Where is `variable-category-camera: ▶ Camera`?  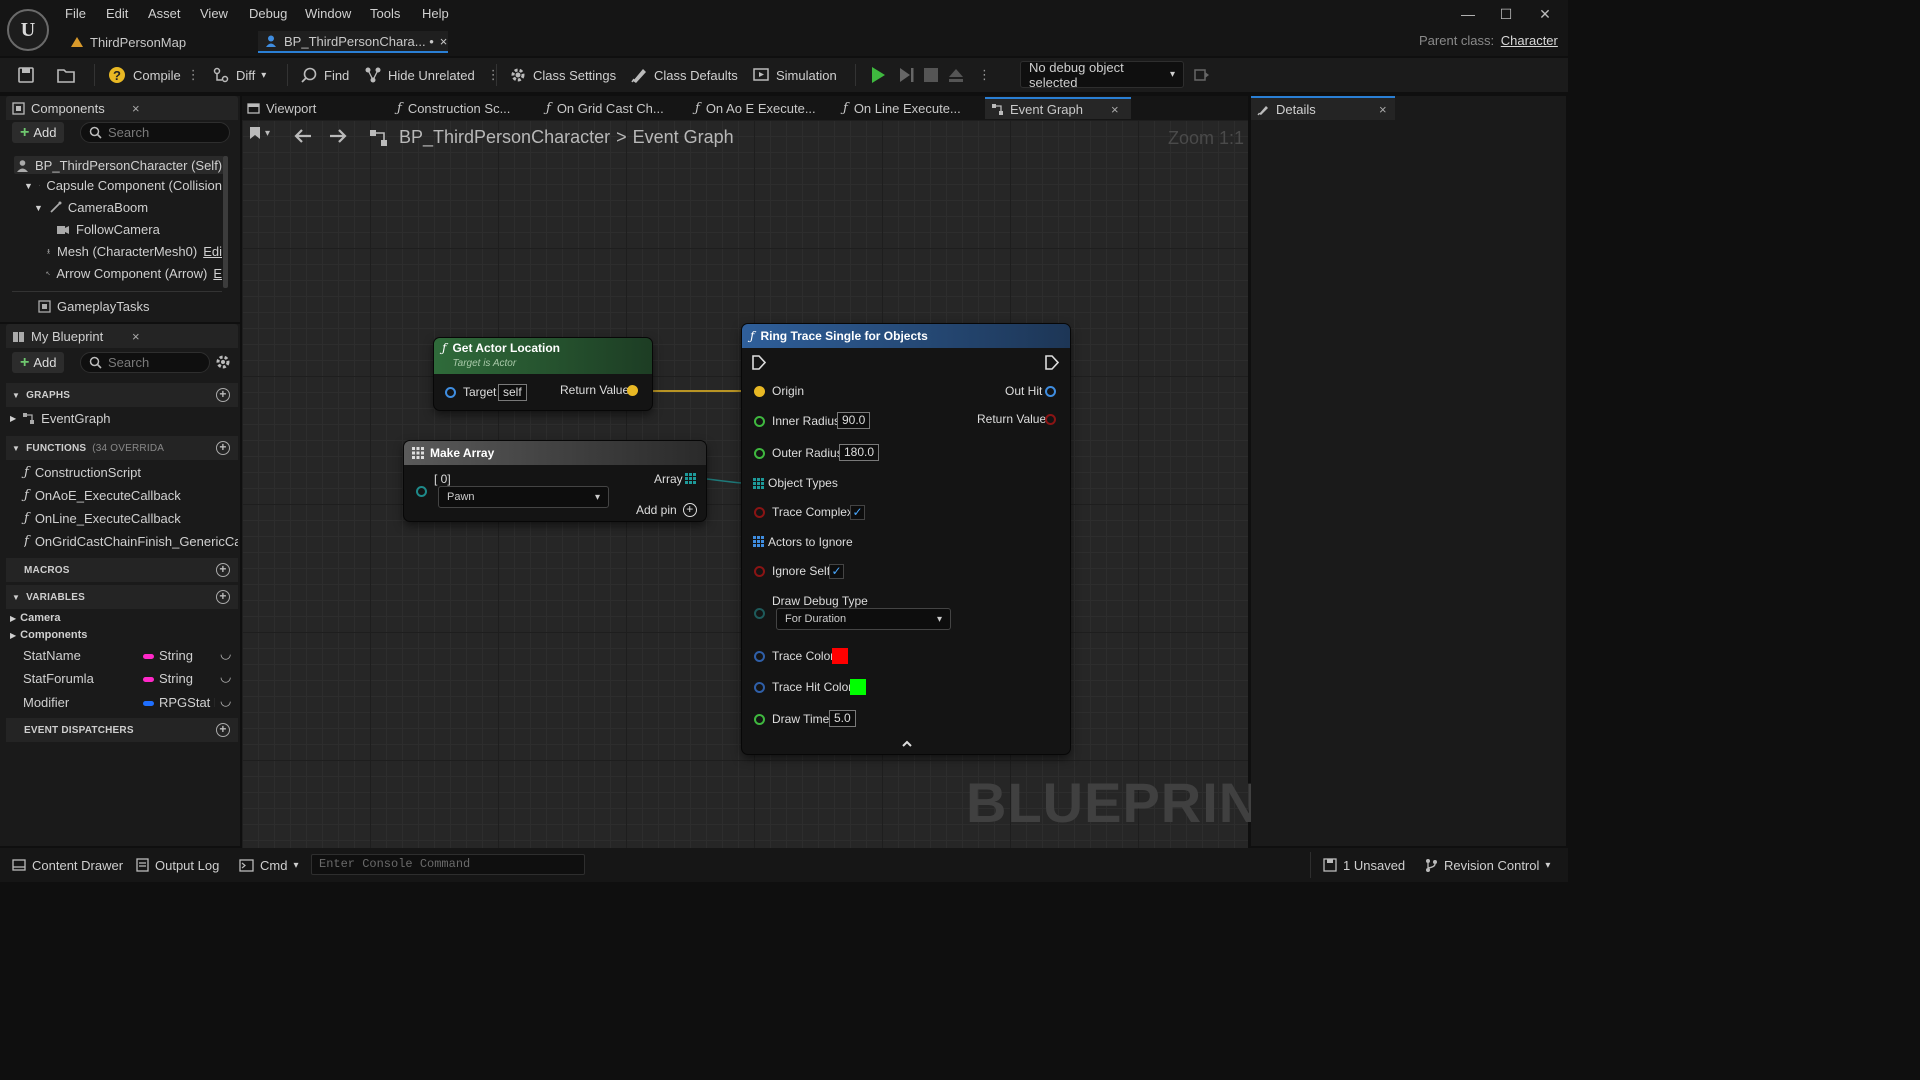 variable-category-camera: ▶ Camera is located at coordinates (35, 618).